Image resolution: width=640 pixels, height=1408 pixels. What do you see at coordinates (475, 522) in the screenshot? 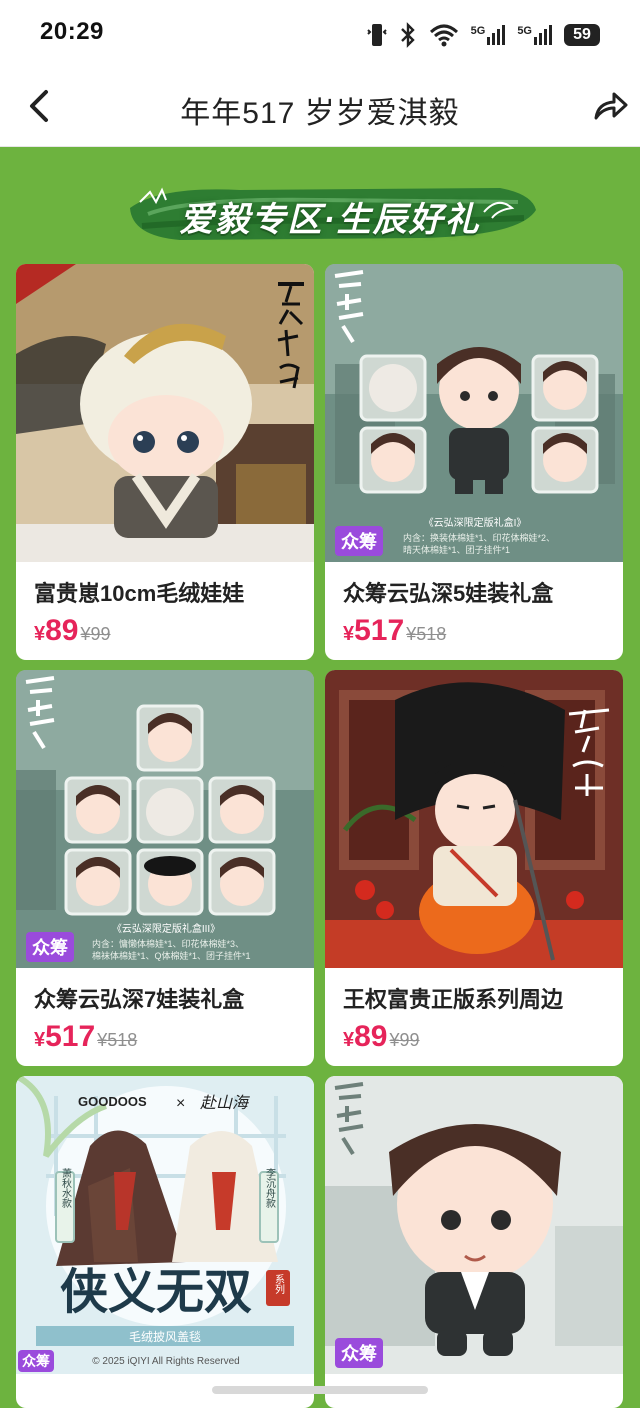
I see `box-caption: 《云弘深限定版礼盒I》` at bounding box center [475, 522].